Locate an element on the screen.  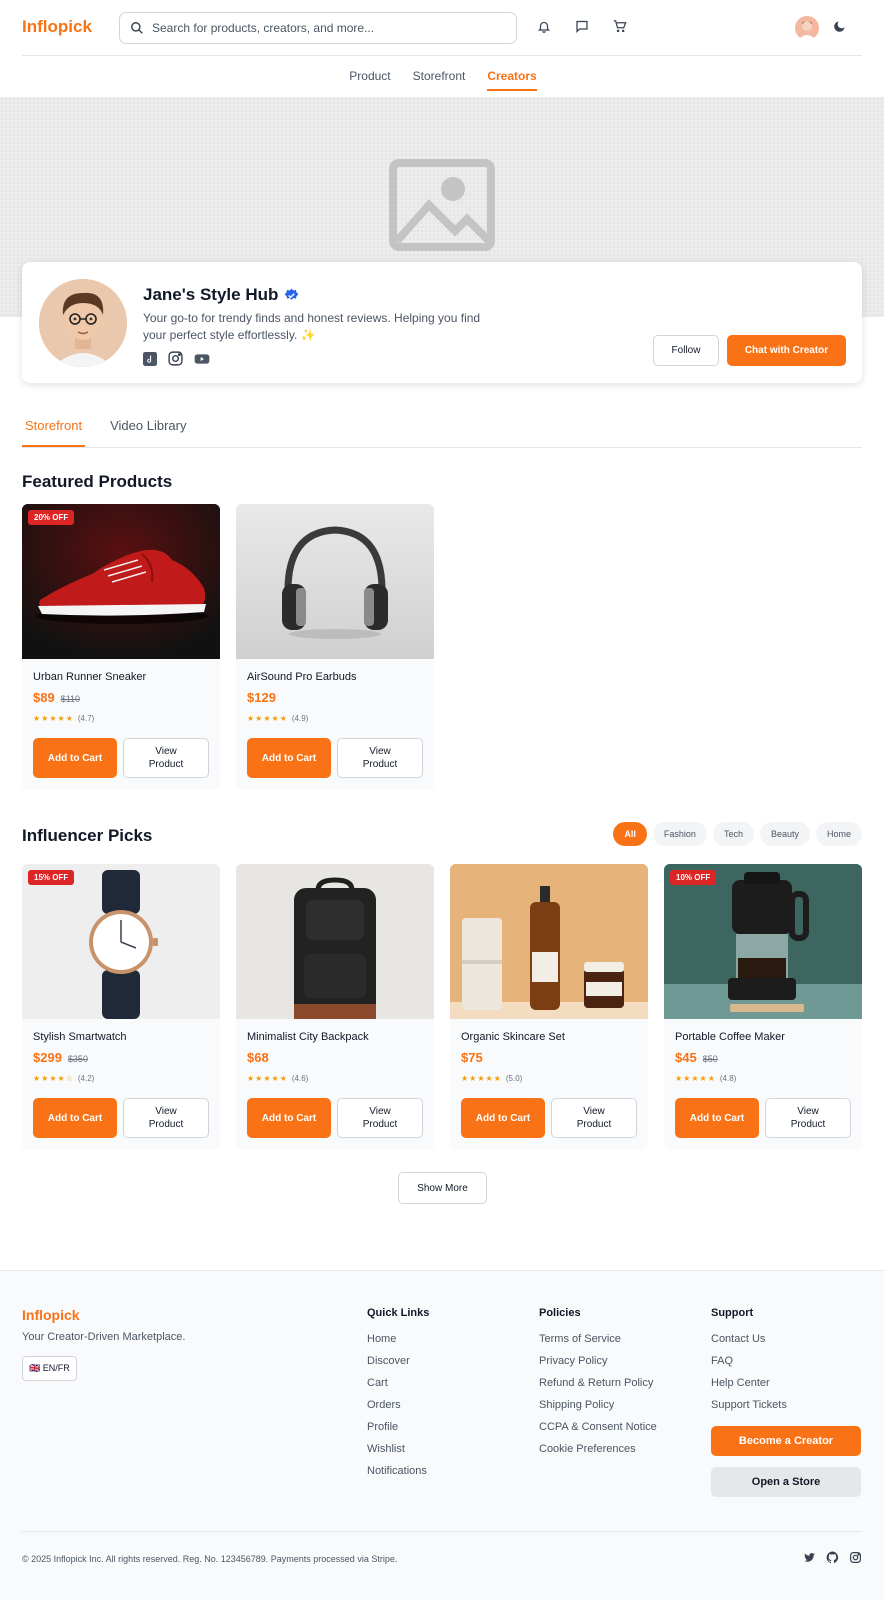
rating: ★★★★★ (4.9) is located at coordinates (277, 718).